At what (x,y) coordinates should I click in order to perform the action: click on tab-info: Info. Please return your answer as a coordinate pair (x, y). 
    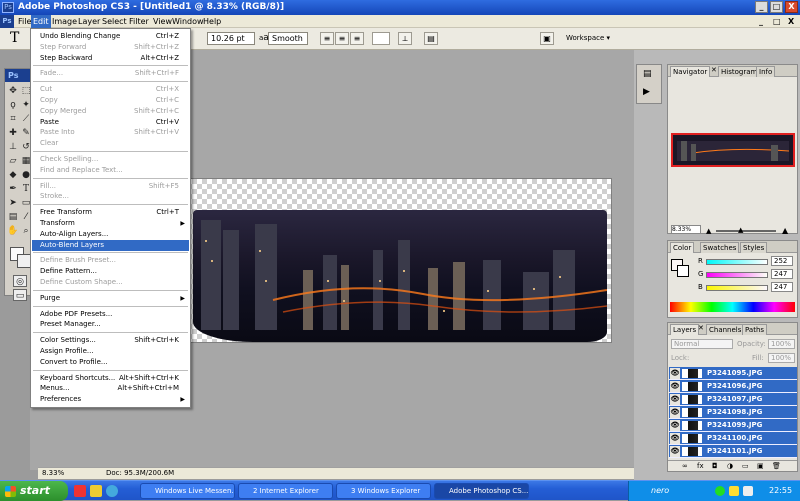
    Looking at the image, I should click on (766, 71).